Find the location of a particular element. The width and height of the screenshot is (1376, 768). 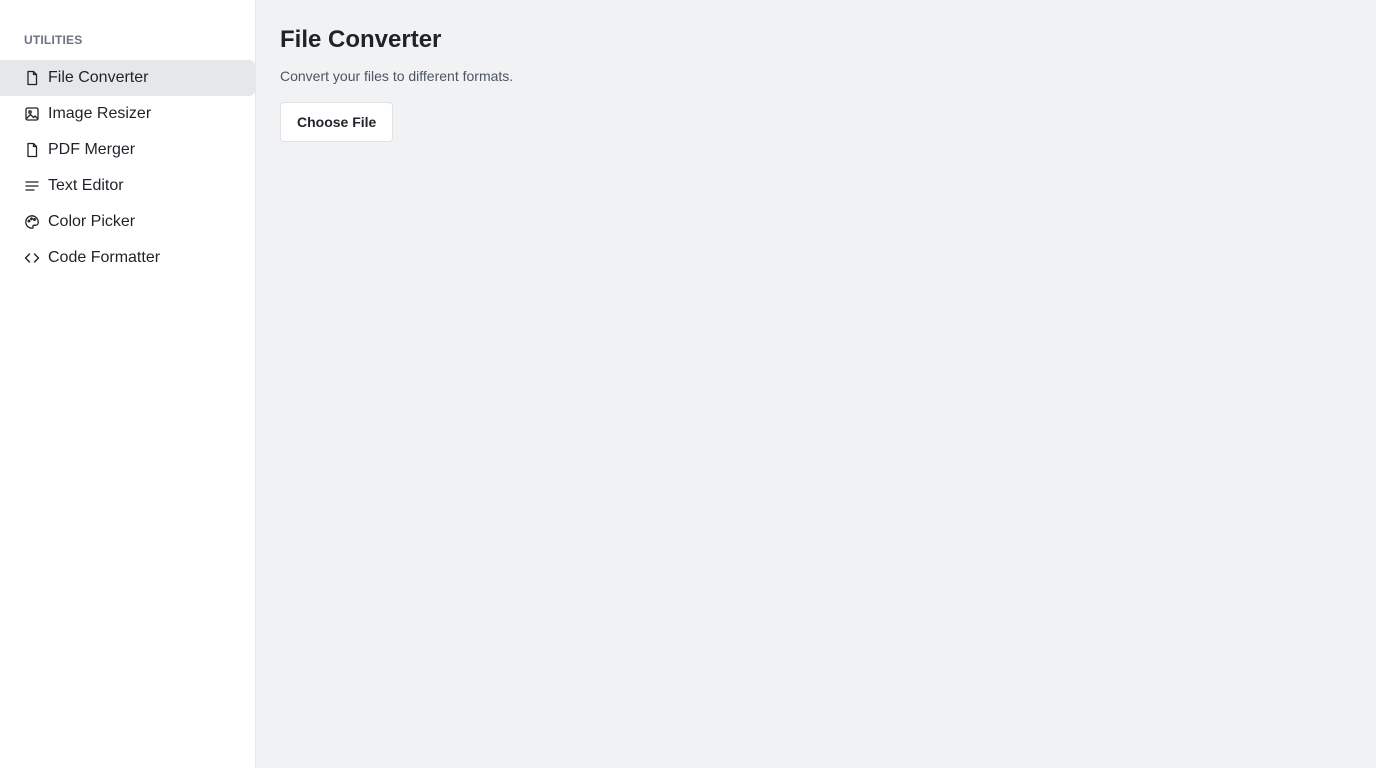

sidebar-item-color-picker: Color Picker is located at coordinates (127, 222).